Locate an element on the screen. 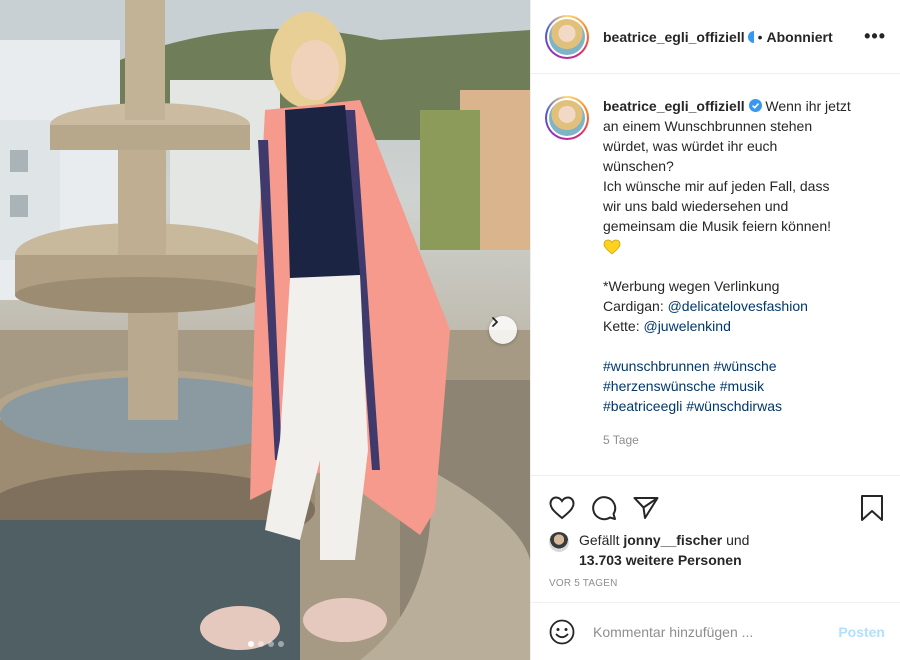 The width and height of the screenshot is (900, 660). likes-and: und is located at coordinates (738, 540).